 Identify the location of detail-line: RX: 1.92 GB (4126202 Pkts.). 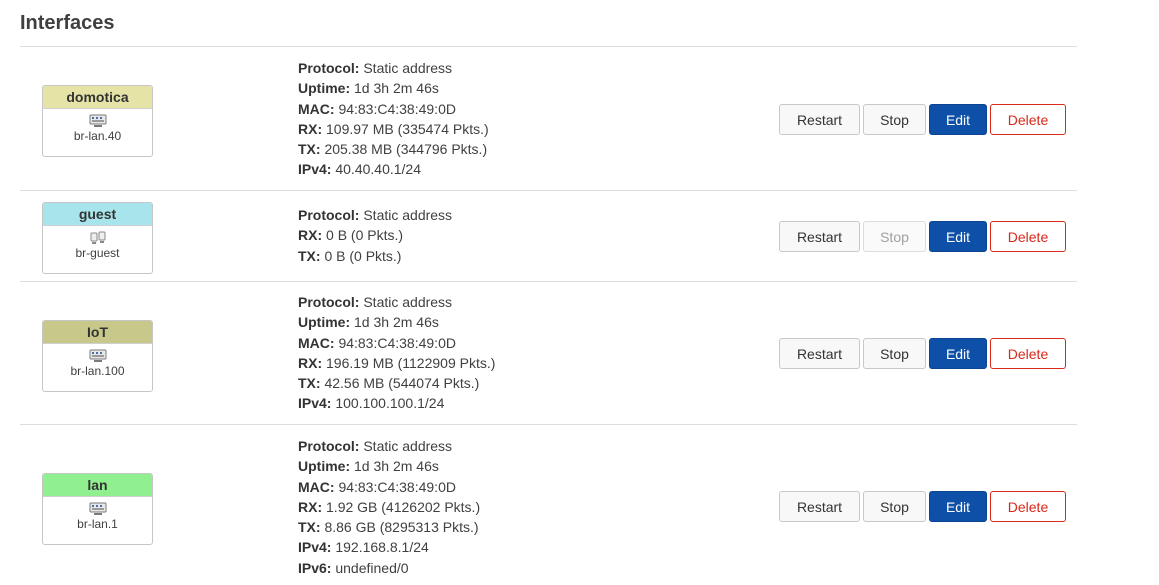
(389, 507).